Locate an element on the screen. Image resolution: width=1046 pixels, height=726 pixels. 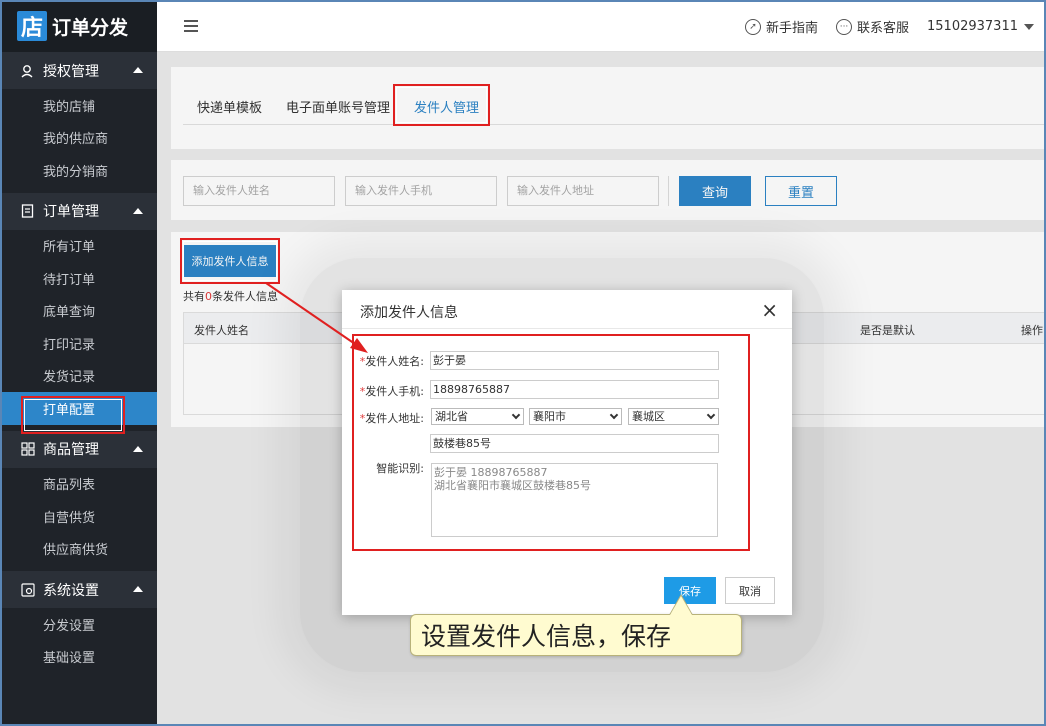
highlight-sidebar-item is located at coordinates (73, 415).